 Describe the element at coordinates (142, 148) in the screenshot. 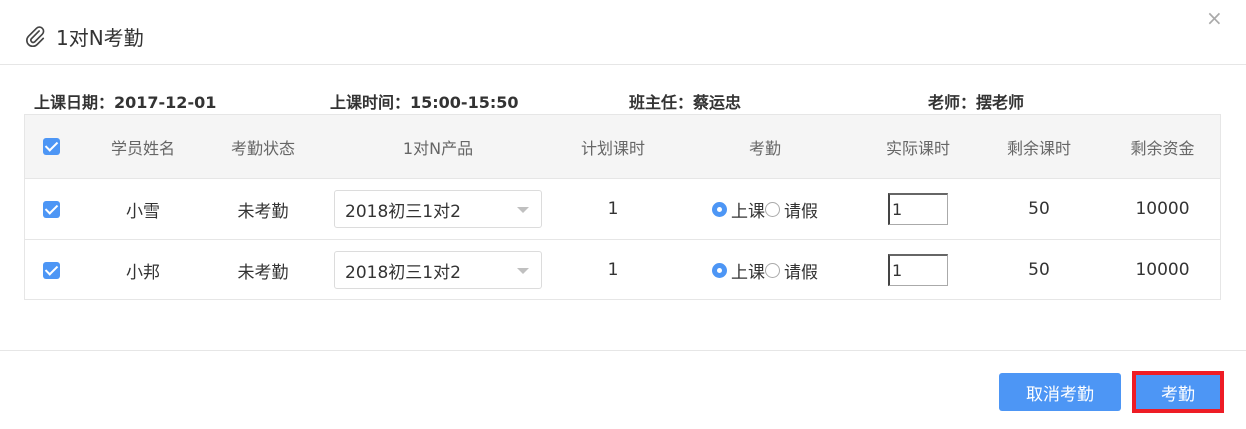

I see `header-student-name: 学员姓名` at that location.